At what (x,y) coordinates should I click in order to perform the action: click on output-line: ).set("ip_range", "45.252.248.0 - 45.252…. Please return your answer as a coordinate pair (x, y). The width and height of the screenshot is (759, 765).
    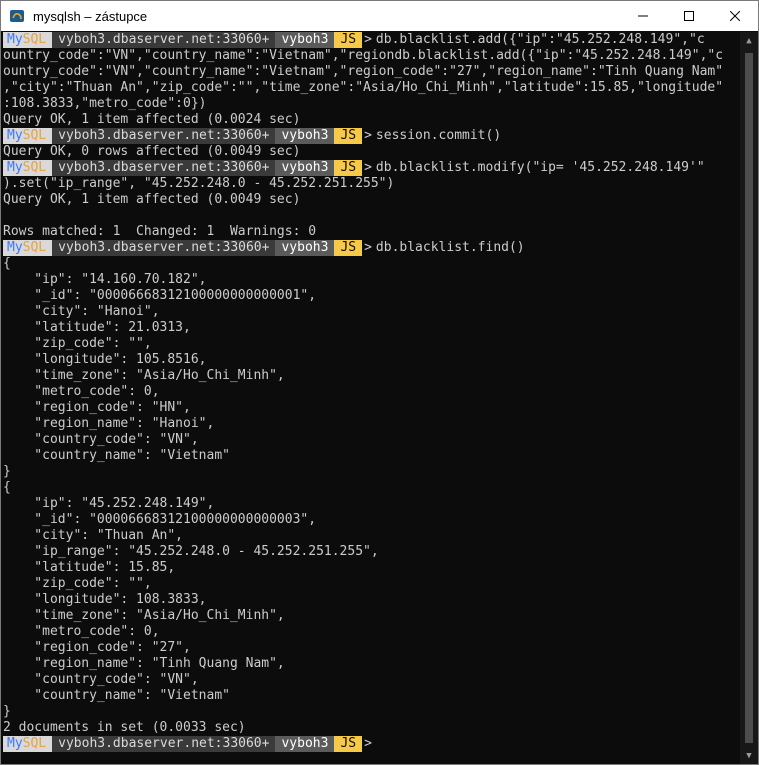
    Looking at the image, I should click on (199, 183).